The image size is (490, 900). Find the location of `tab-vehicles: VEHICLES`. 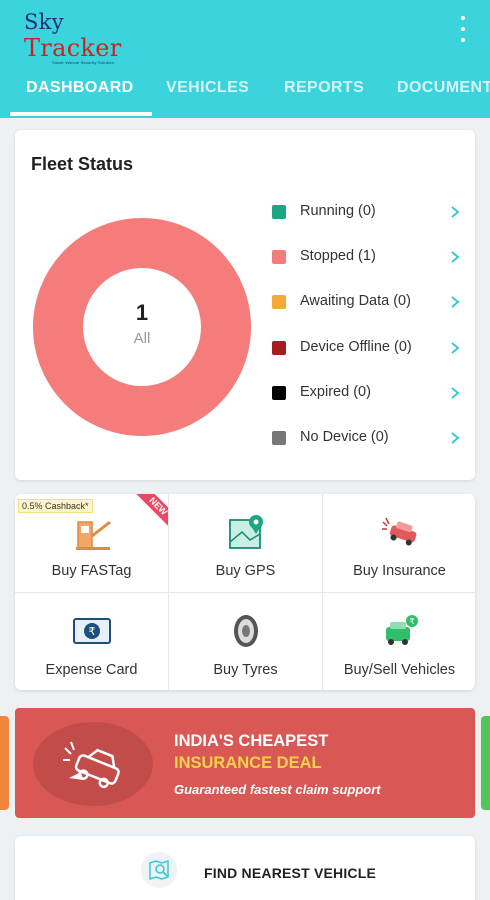

tab-vehicles: VEHICLES is located at coordinates (207, 94).